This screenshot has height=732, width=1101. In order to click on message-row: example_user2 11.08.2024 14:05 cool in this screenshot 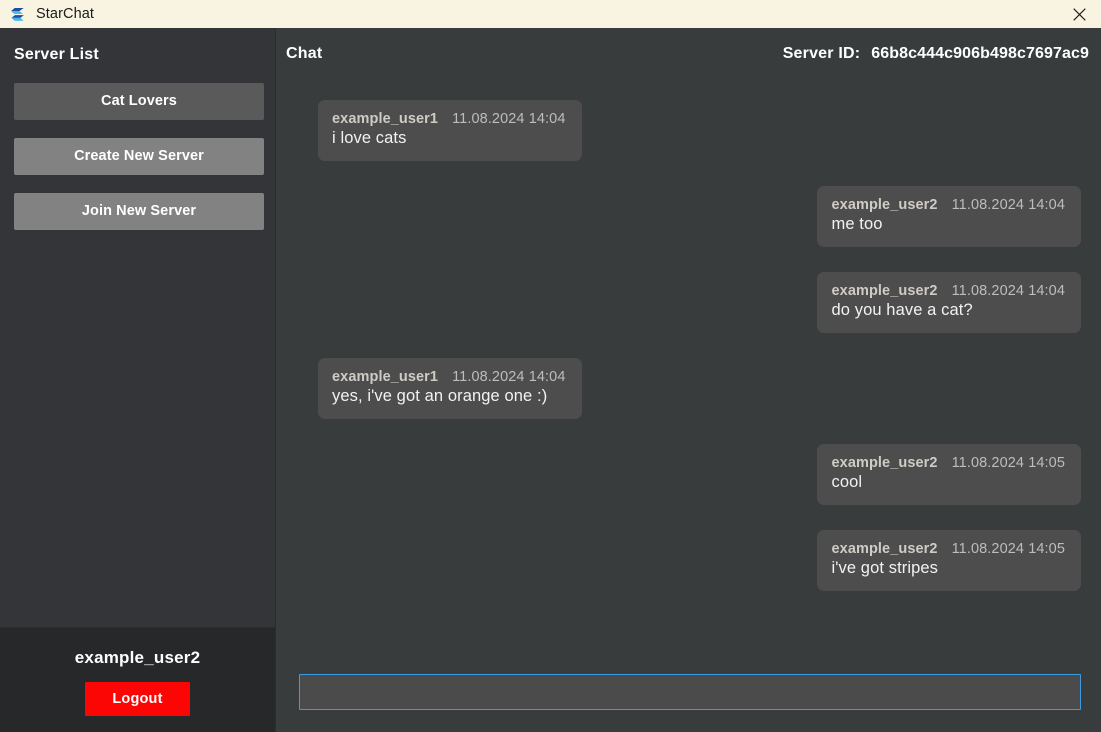, I will do `click(949, 474)`.